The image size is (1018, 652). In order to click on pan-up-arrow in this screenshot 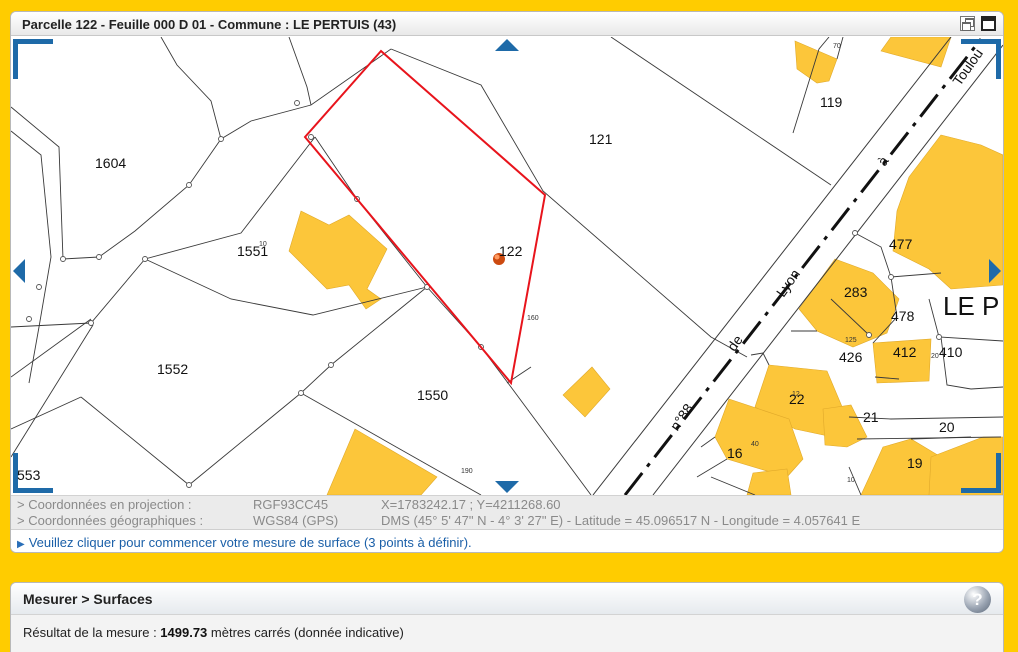, I will do `click(507, 45)`.